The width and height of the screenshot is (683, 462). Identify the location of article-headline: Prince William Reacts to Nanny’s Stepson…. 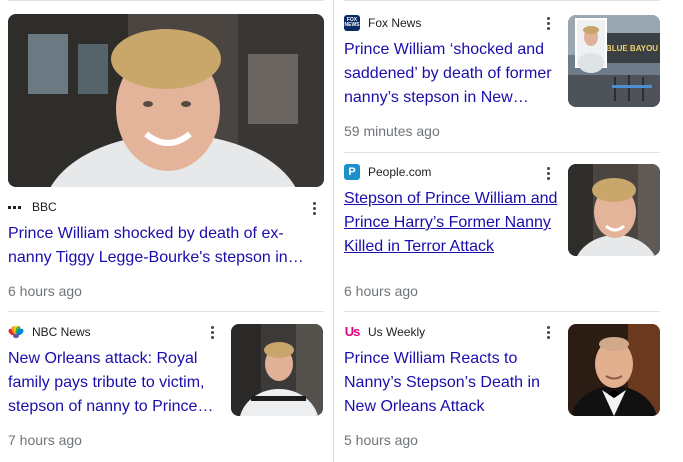
(450, 383).